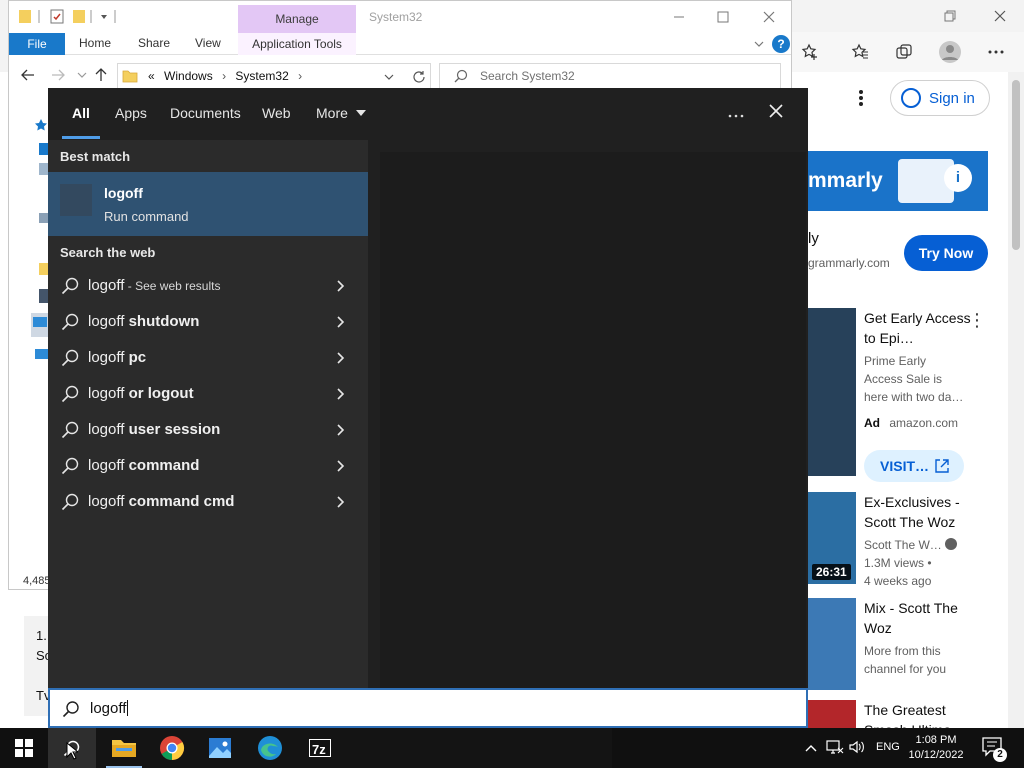  Describe the element at coordinates (942, 466) in the screenshot. I see `external-link-icon` at that location.